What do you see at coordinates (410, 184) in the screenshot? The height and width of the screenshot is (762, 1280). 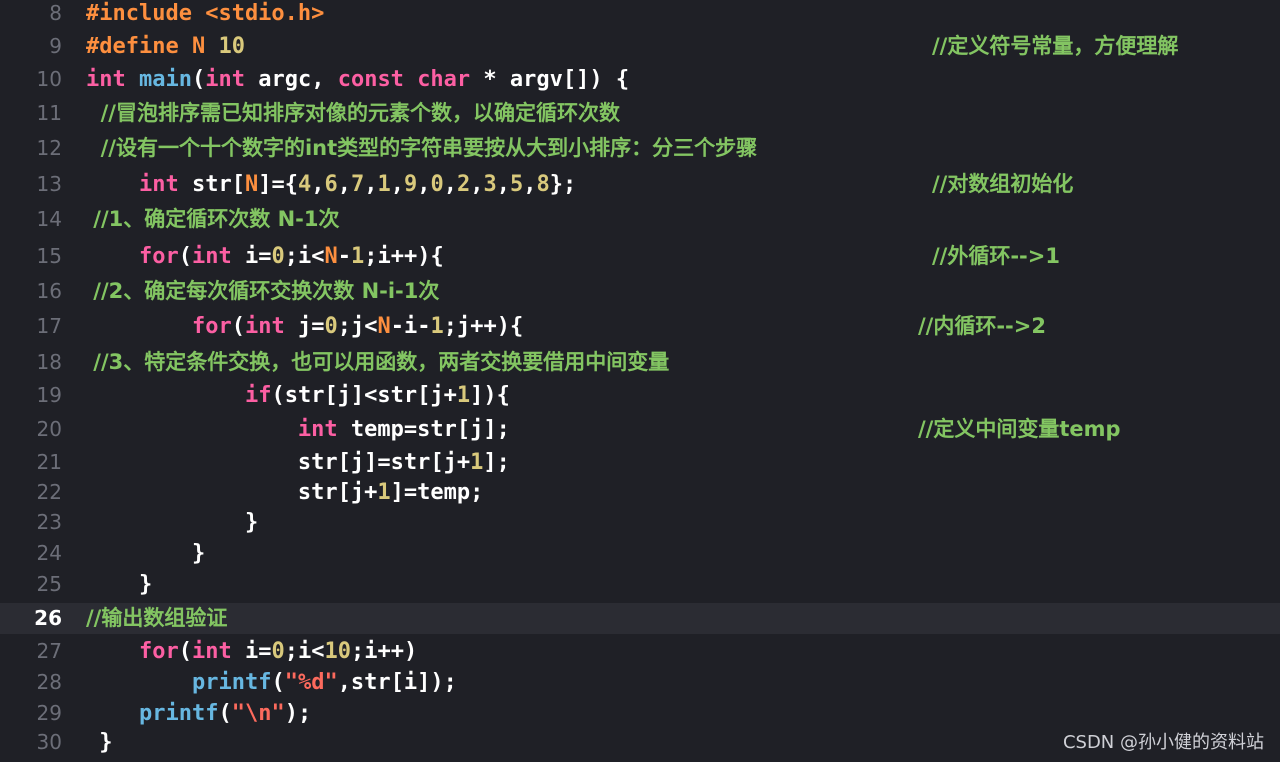 I see `code-token: 9` at bounding box center [410, 184].